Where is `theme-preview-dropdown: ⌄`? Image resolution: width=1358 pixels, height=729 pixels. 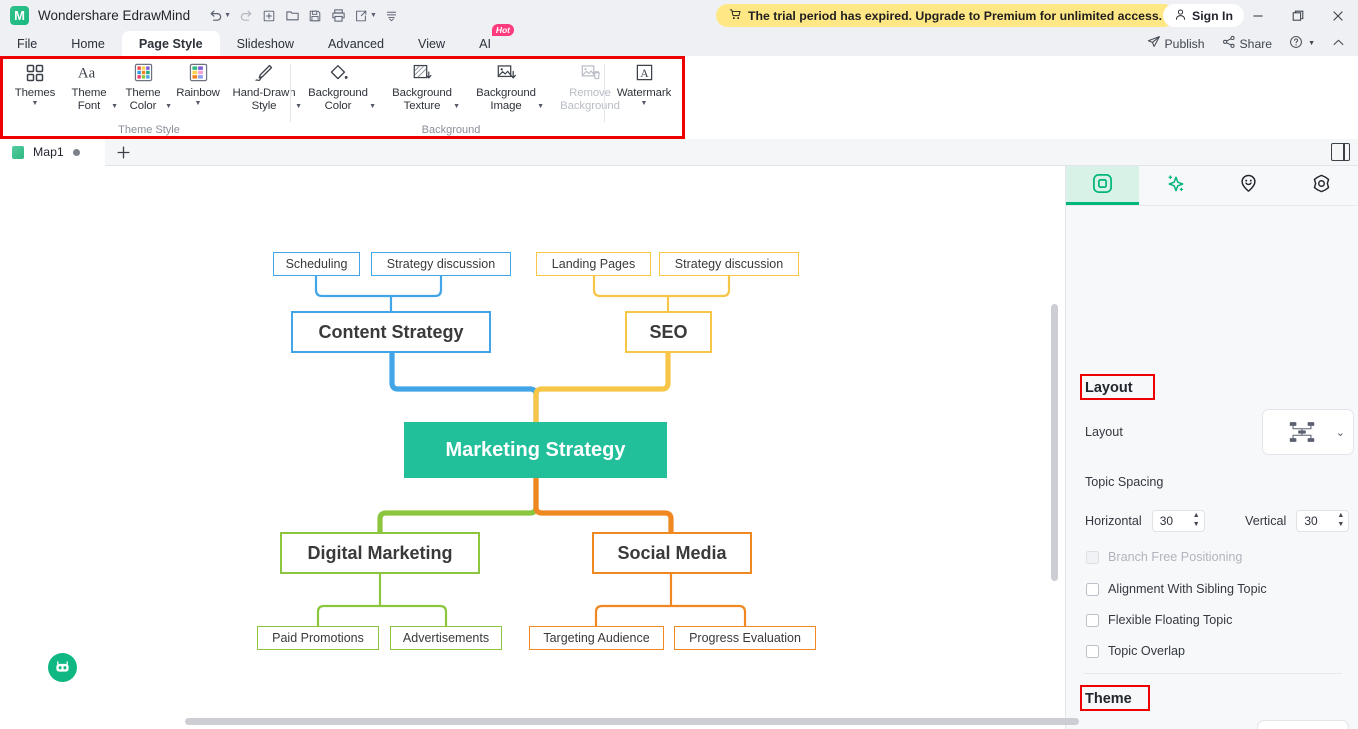
theme-preview-dropdown: ⌄ is located at coordinates (1303, 724).